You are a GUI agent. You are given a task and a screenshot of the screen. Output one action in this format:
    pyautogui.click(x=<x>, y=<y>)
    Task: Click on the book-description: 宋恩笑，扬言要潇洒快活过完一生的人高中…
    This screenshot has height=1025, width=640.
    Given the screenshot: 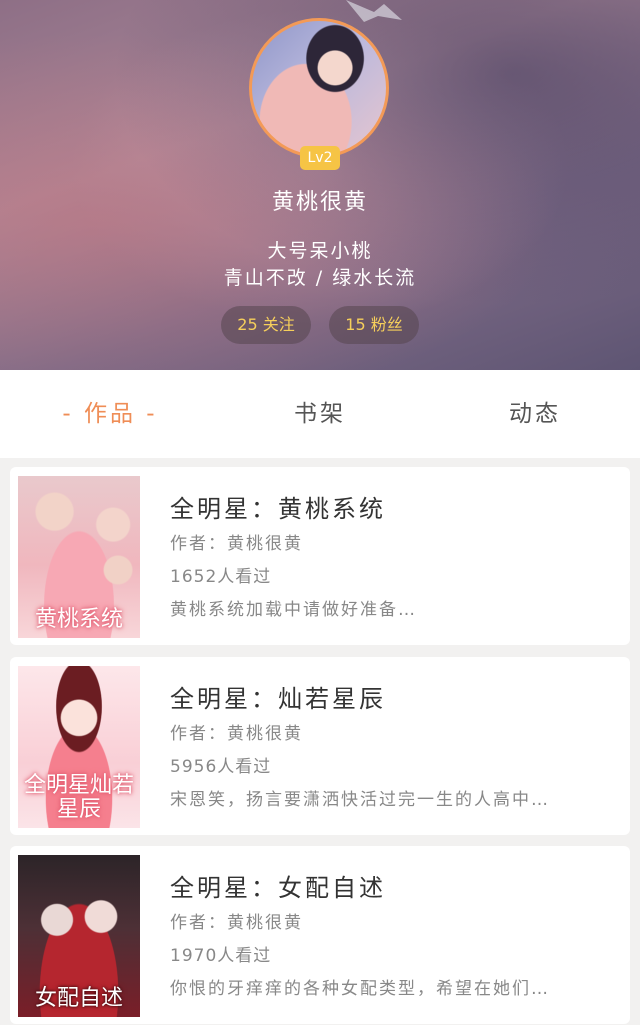 What is the action you would take?
    pyautogui.click(x=360, y=800)
    